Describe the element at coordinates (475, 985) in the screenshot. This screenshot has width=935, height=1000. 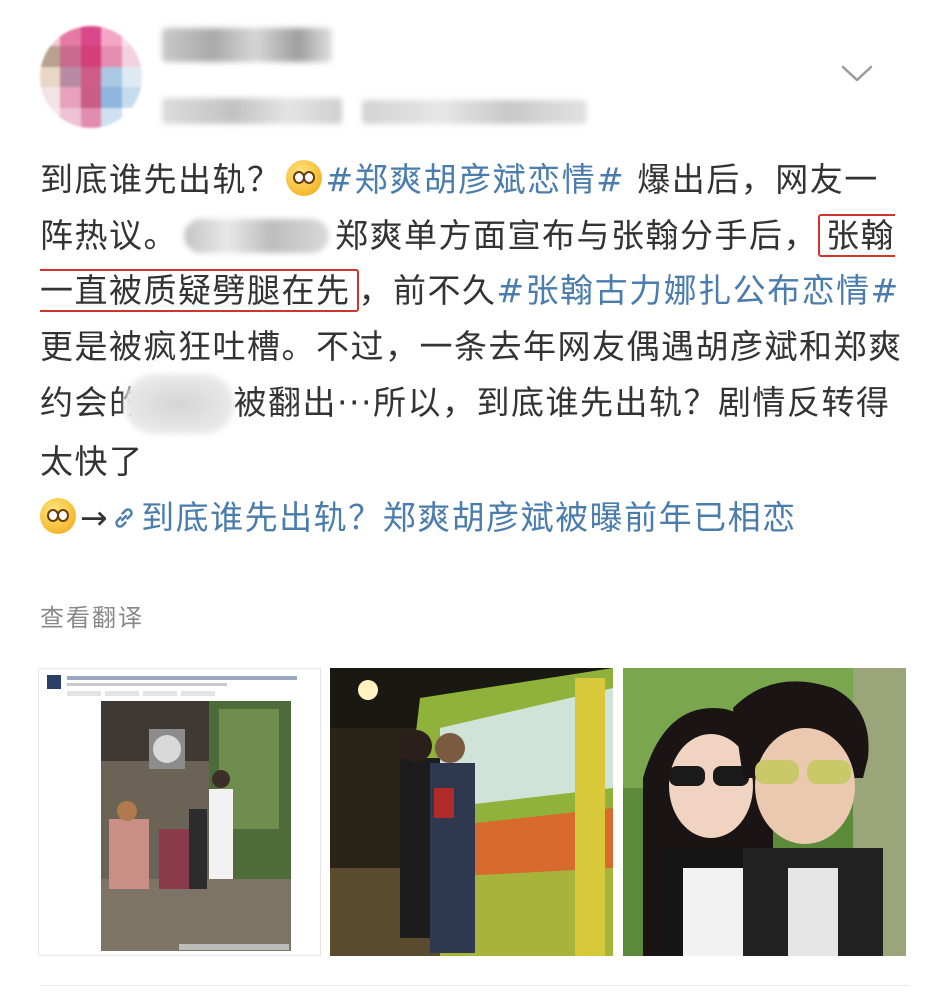
I see `divider` at that location.